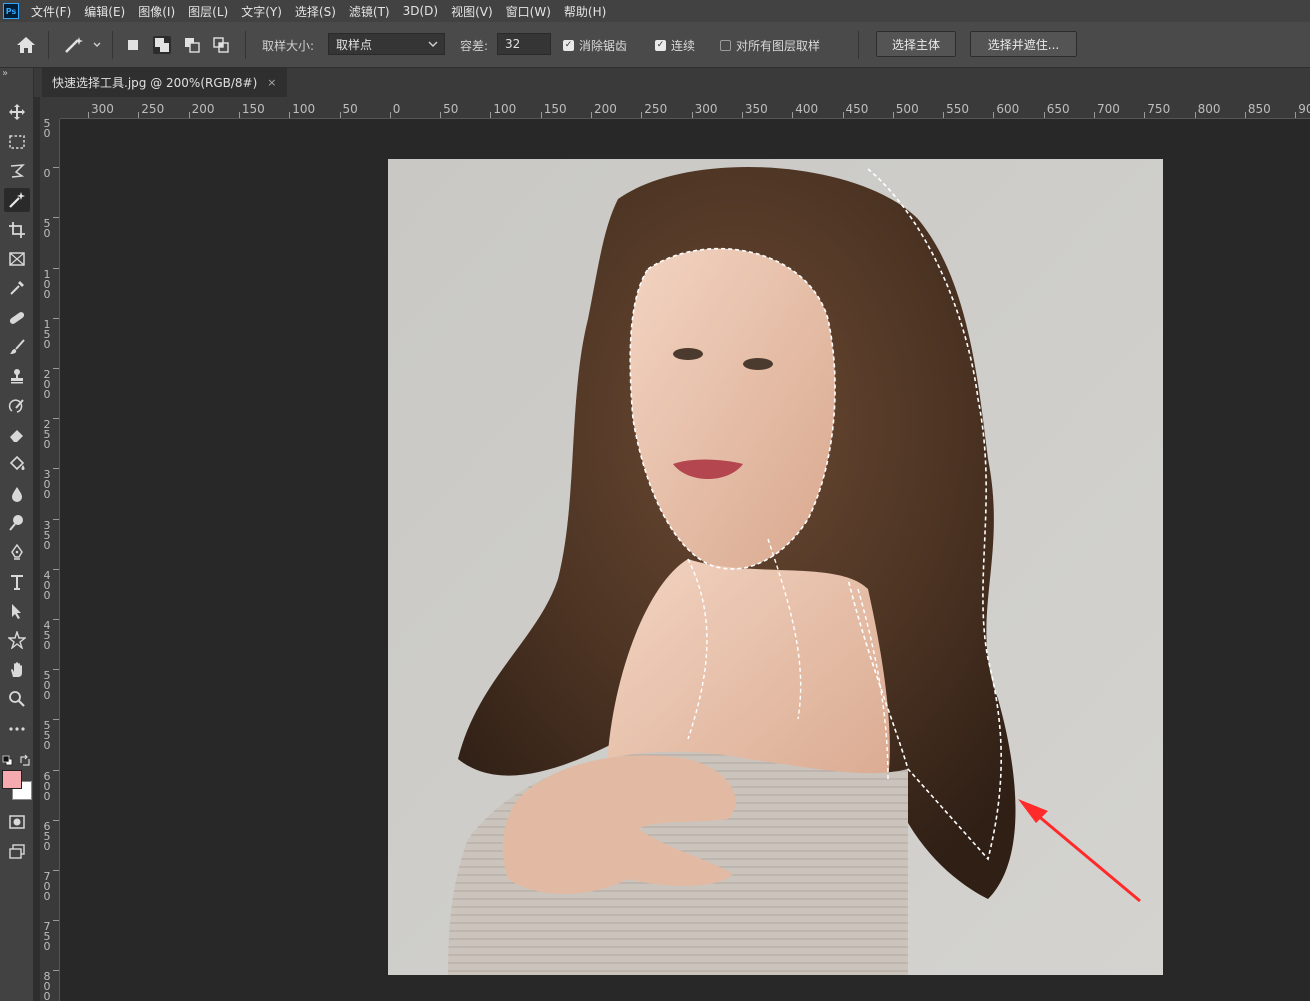 The width and height of the screenshot is (1310, 1001). Describe the element at coordinates (595, 45) in the screenshot. I see `antialias-checkbox: ✓ 消除锯齿` at that location.